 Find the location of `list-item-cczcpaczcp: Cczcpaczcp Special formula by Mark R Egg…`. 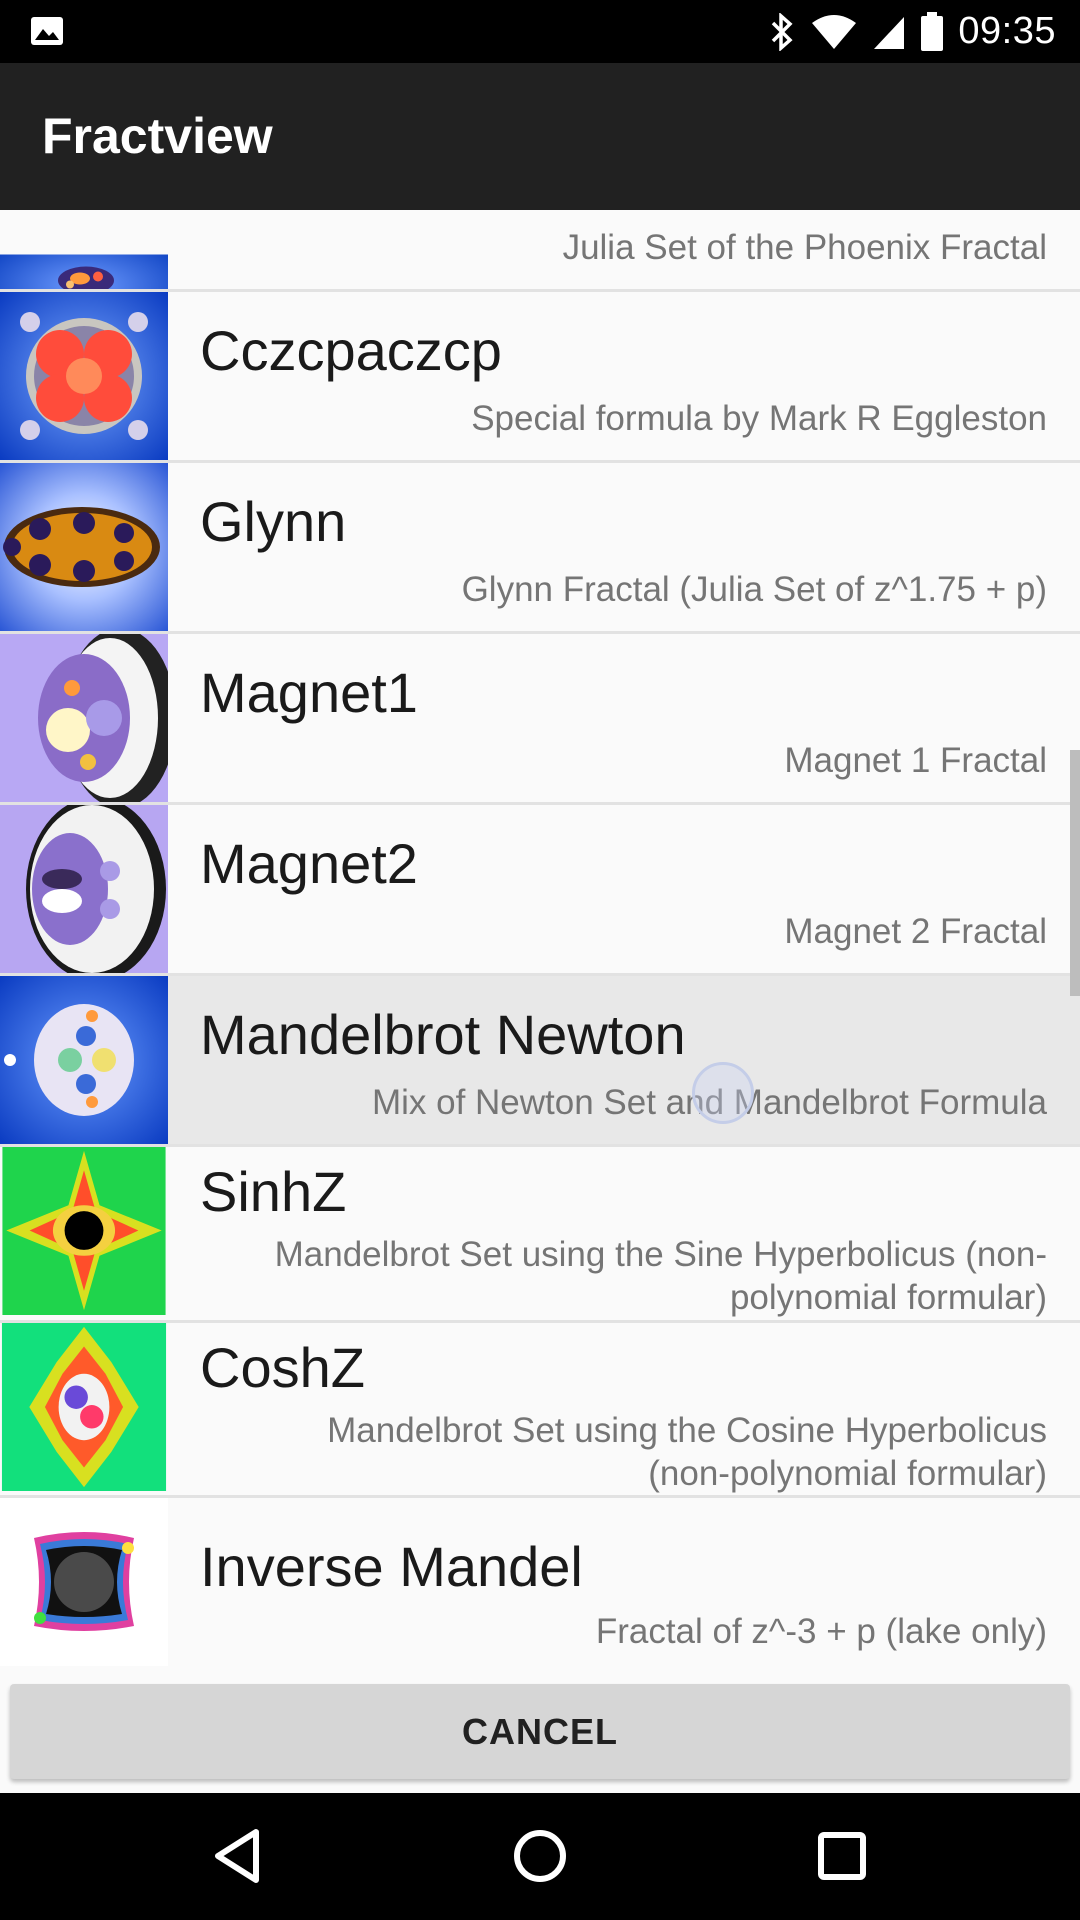

list-item-cczcpaczcp: Cczcpaczcp Special formula by Mark R Egg… is located at coordinates (540, 377).